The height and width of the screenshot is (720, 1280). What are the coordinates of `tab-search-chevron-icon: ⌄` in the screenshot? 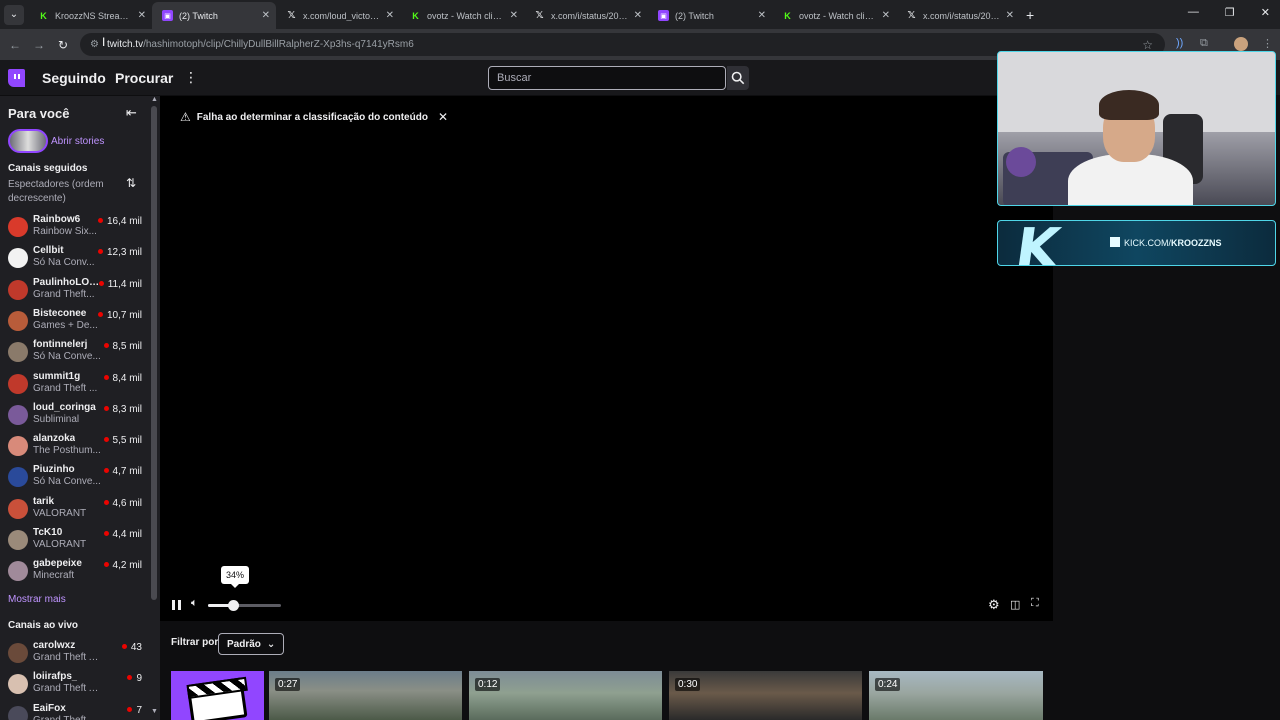 It's located at (14, 14).